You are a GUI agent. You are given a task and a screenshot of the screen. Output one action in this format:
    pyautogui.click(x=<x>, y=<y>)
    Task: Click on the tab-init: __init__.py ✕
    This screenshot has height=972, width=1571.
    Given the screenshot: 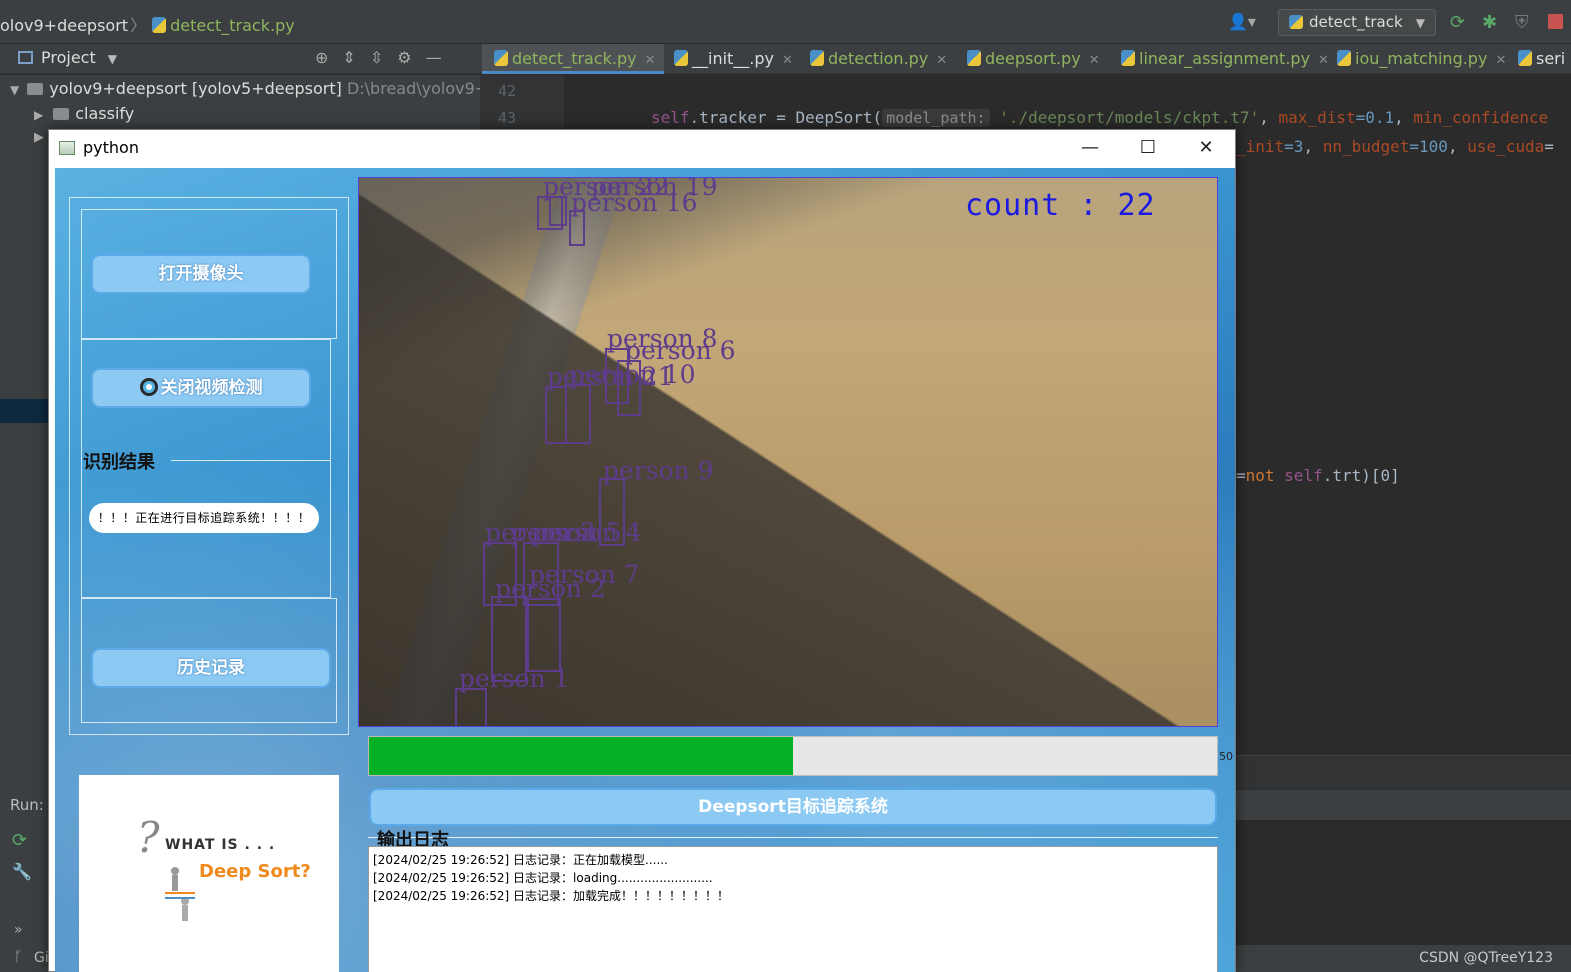 What is the action you would take?
    pyautogui.click(x=731, y=59)
    